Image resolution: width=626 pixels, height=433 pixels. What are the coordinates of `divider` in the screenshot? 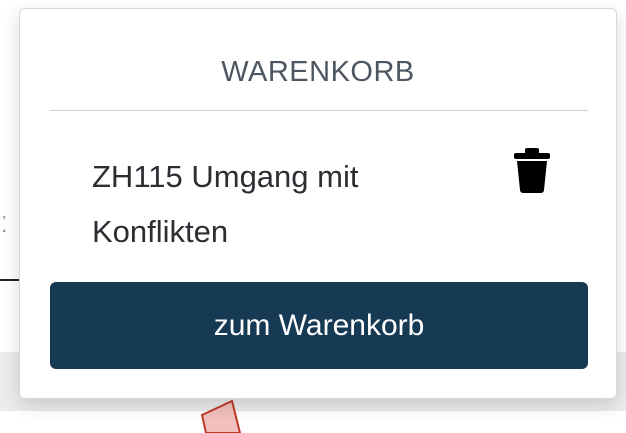 It's located at (319, 110).